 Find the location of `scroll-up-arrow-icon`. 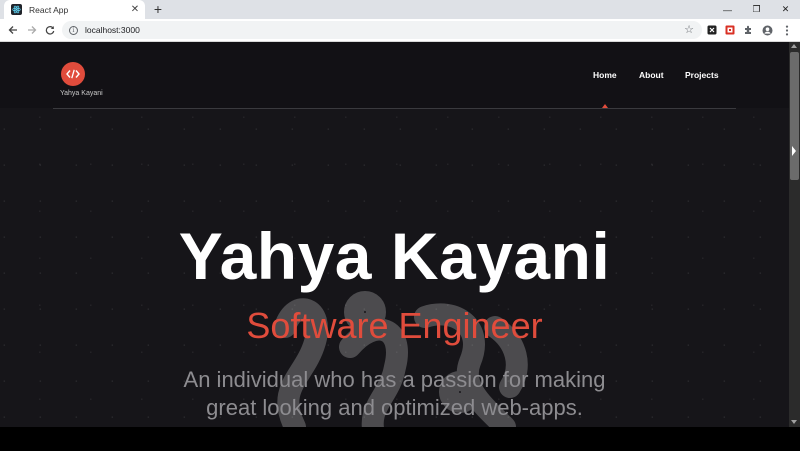

scroll-up-arrow-icon is located at coordinates (794, 46).